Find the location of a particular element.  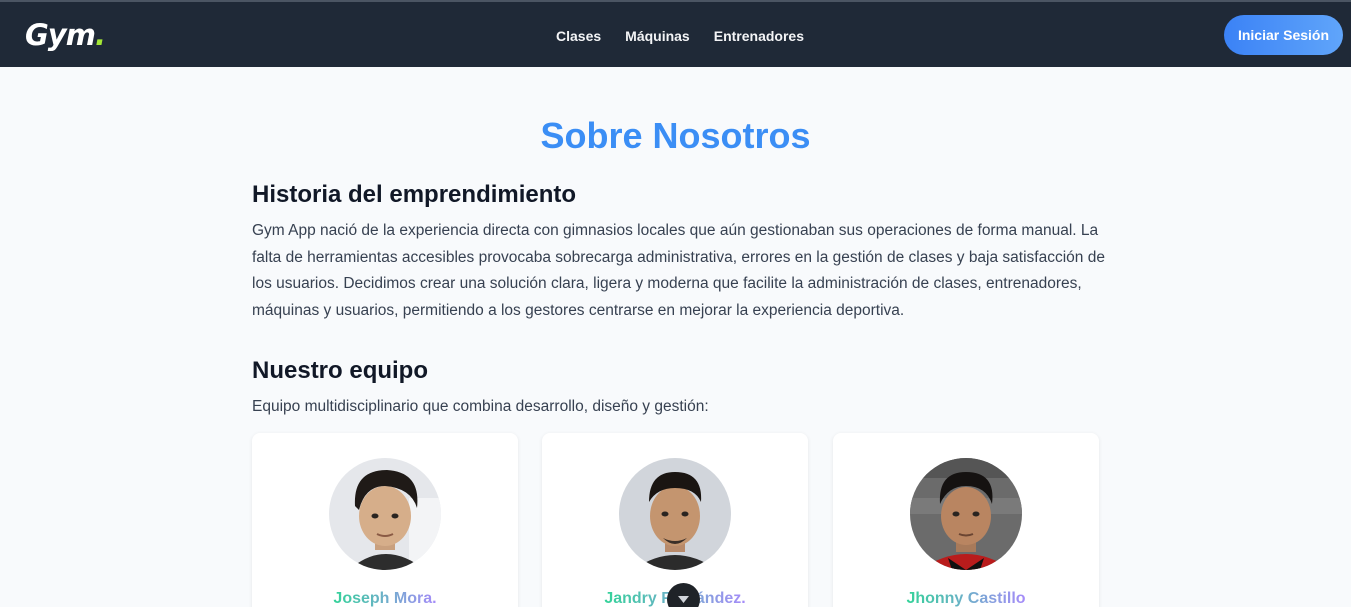

nav-link-maquinas: Máquinas is located at coordinates (657, 36).